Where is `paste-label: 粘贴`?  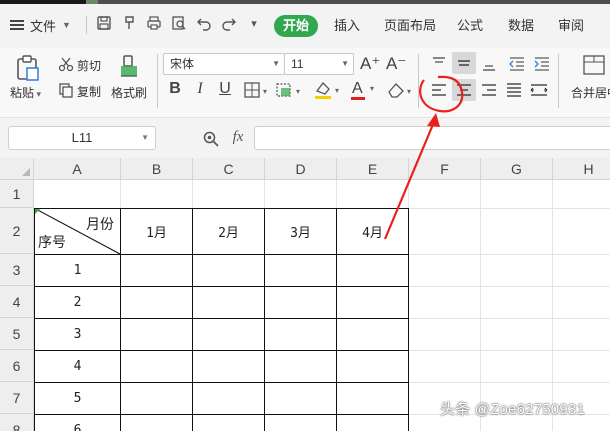 paste-label: 粘贴 is located at coordinates (22, 93).